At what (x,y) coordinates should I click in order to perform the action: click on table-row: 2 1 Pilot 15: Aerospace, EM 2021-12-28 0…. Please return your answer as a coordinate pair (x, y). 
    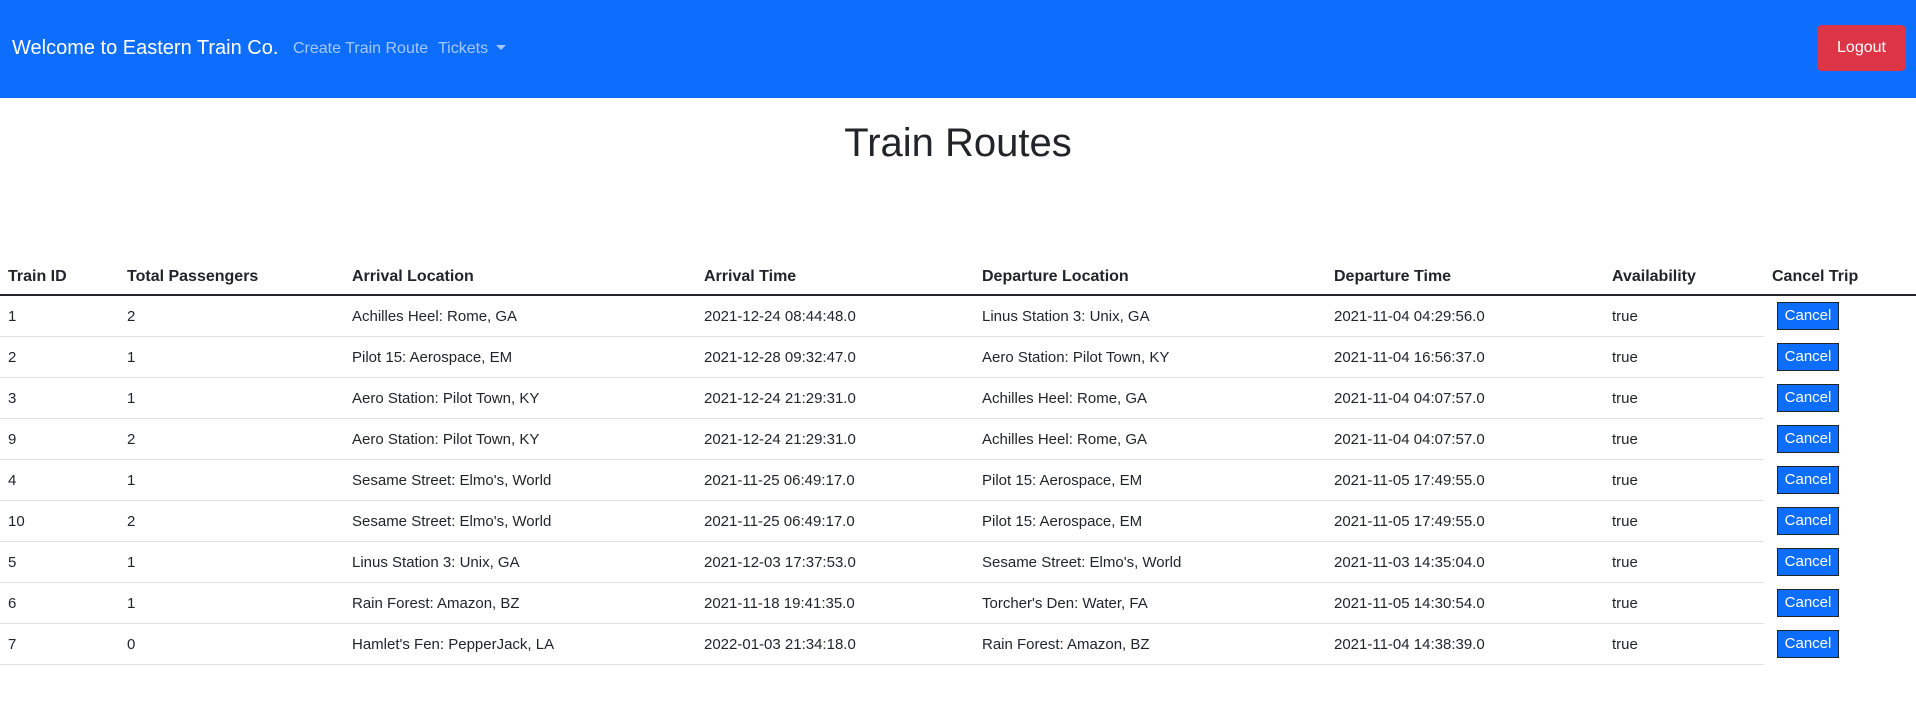
    Looking at the image, I should click on (958, 357).